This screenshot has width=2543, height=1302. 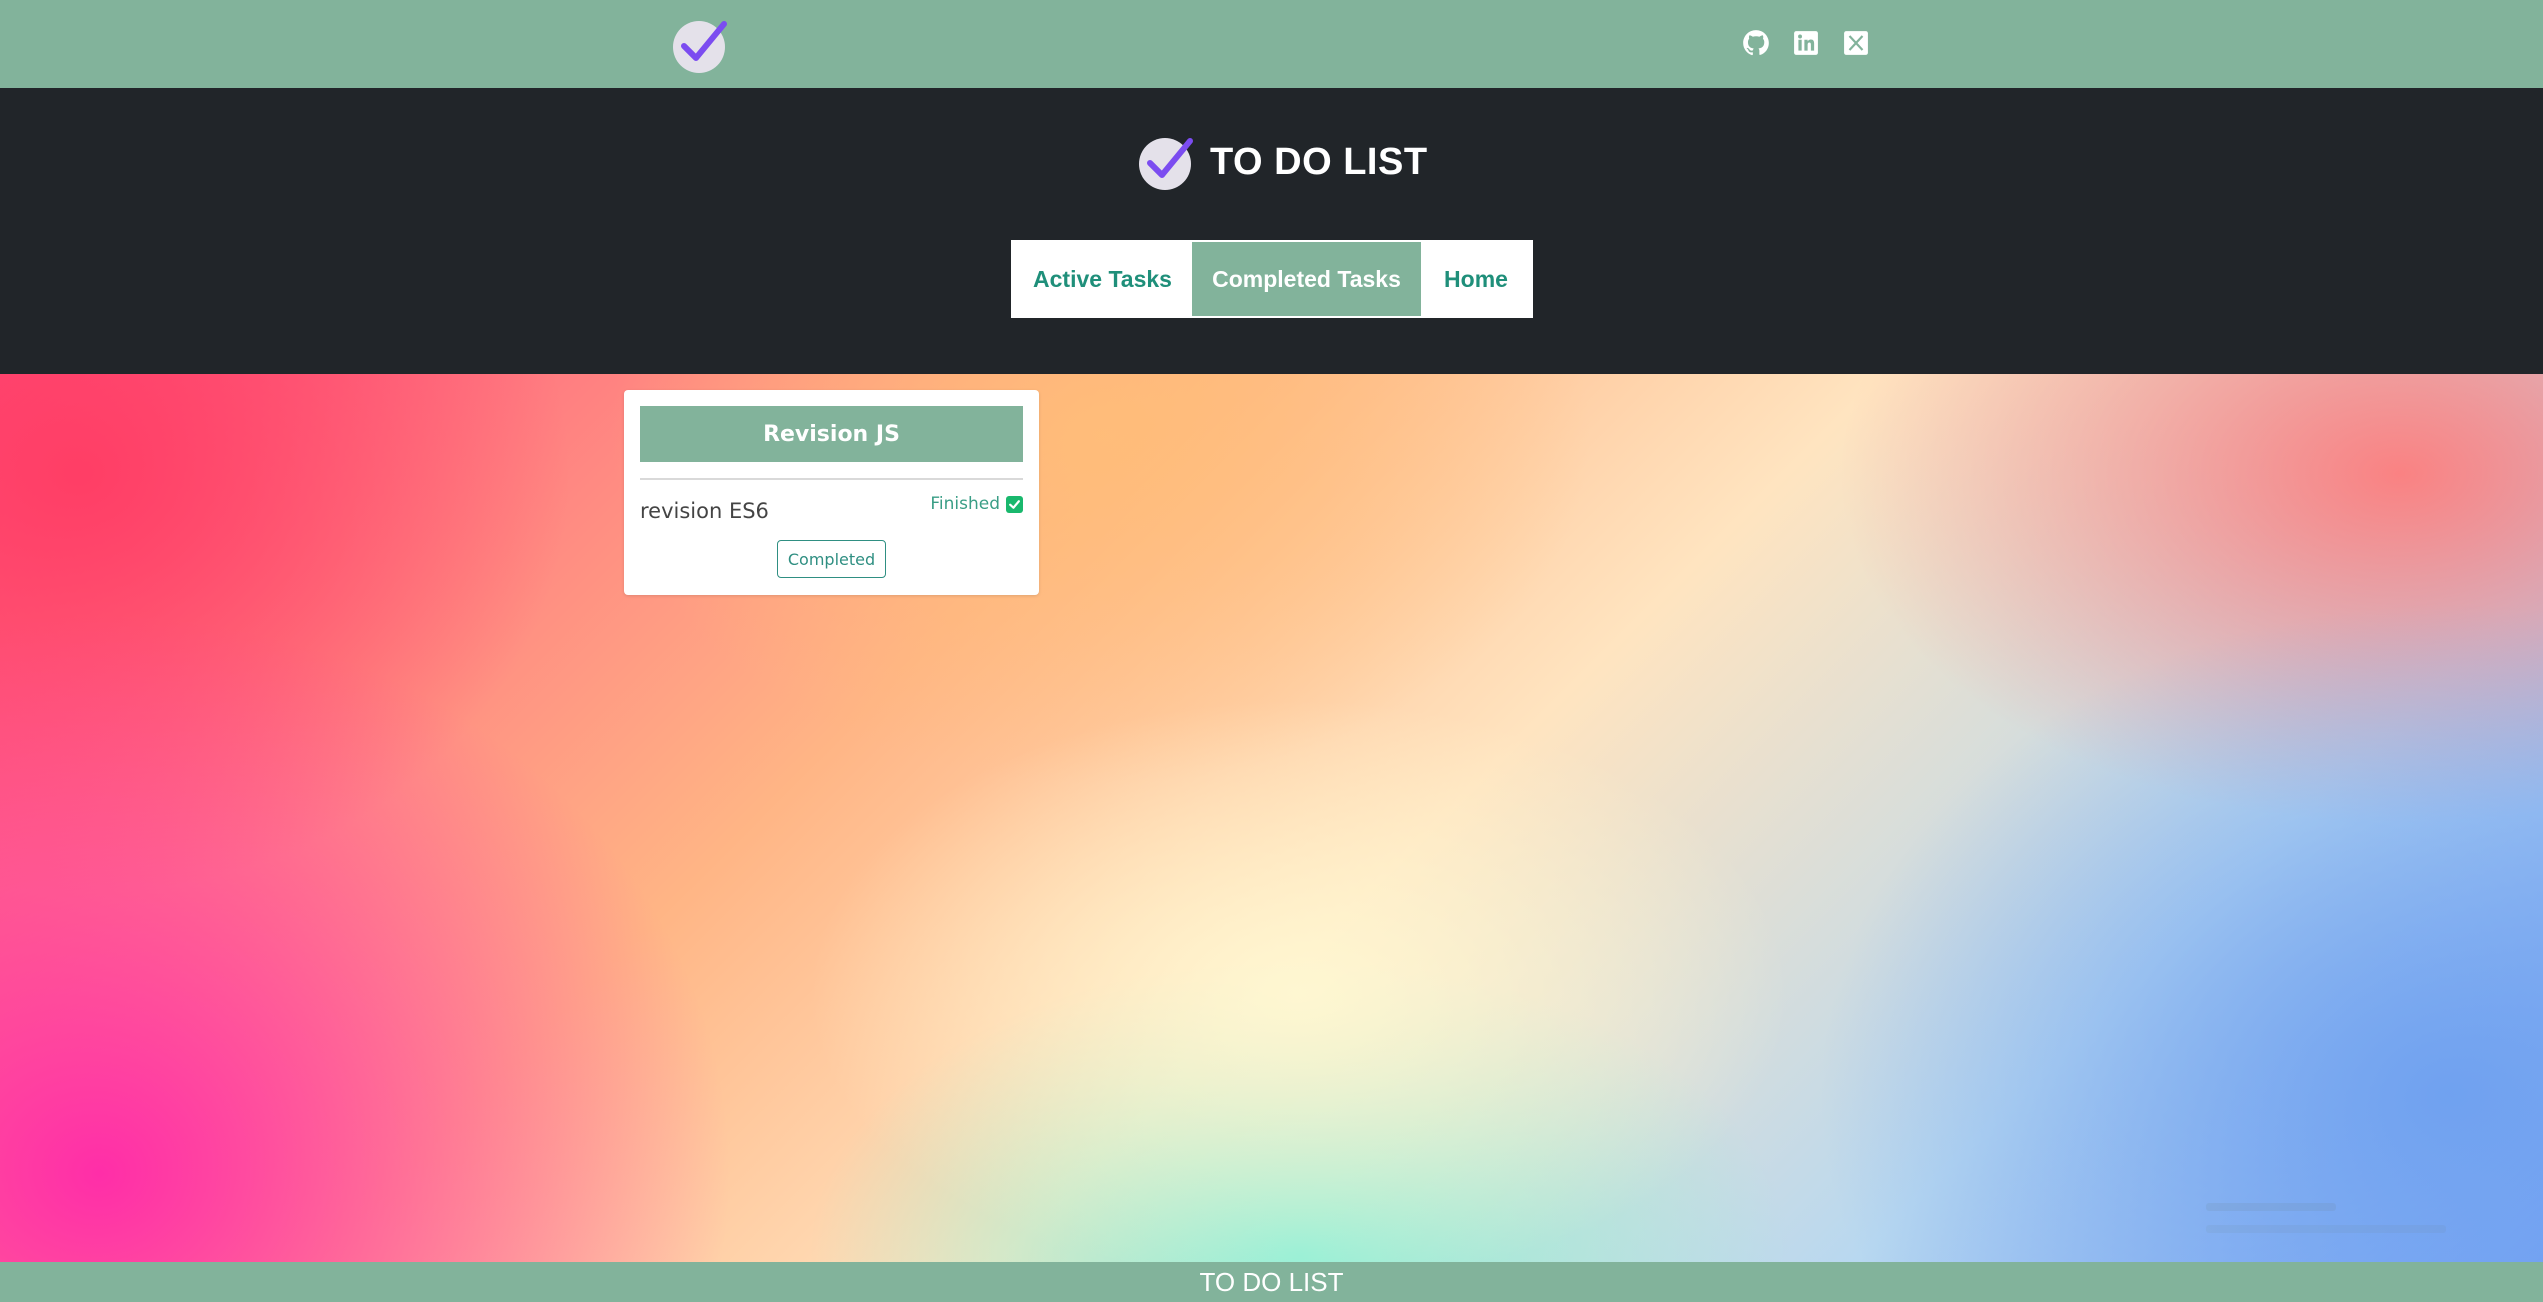 What do you see at coordinates (831, 508) in the screenshot?
I see `task-row: revision ES6 Finished` at bounding box center [831, 508].